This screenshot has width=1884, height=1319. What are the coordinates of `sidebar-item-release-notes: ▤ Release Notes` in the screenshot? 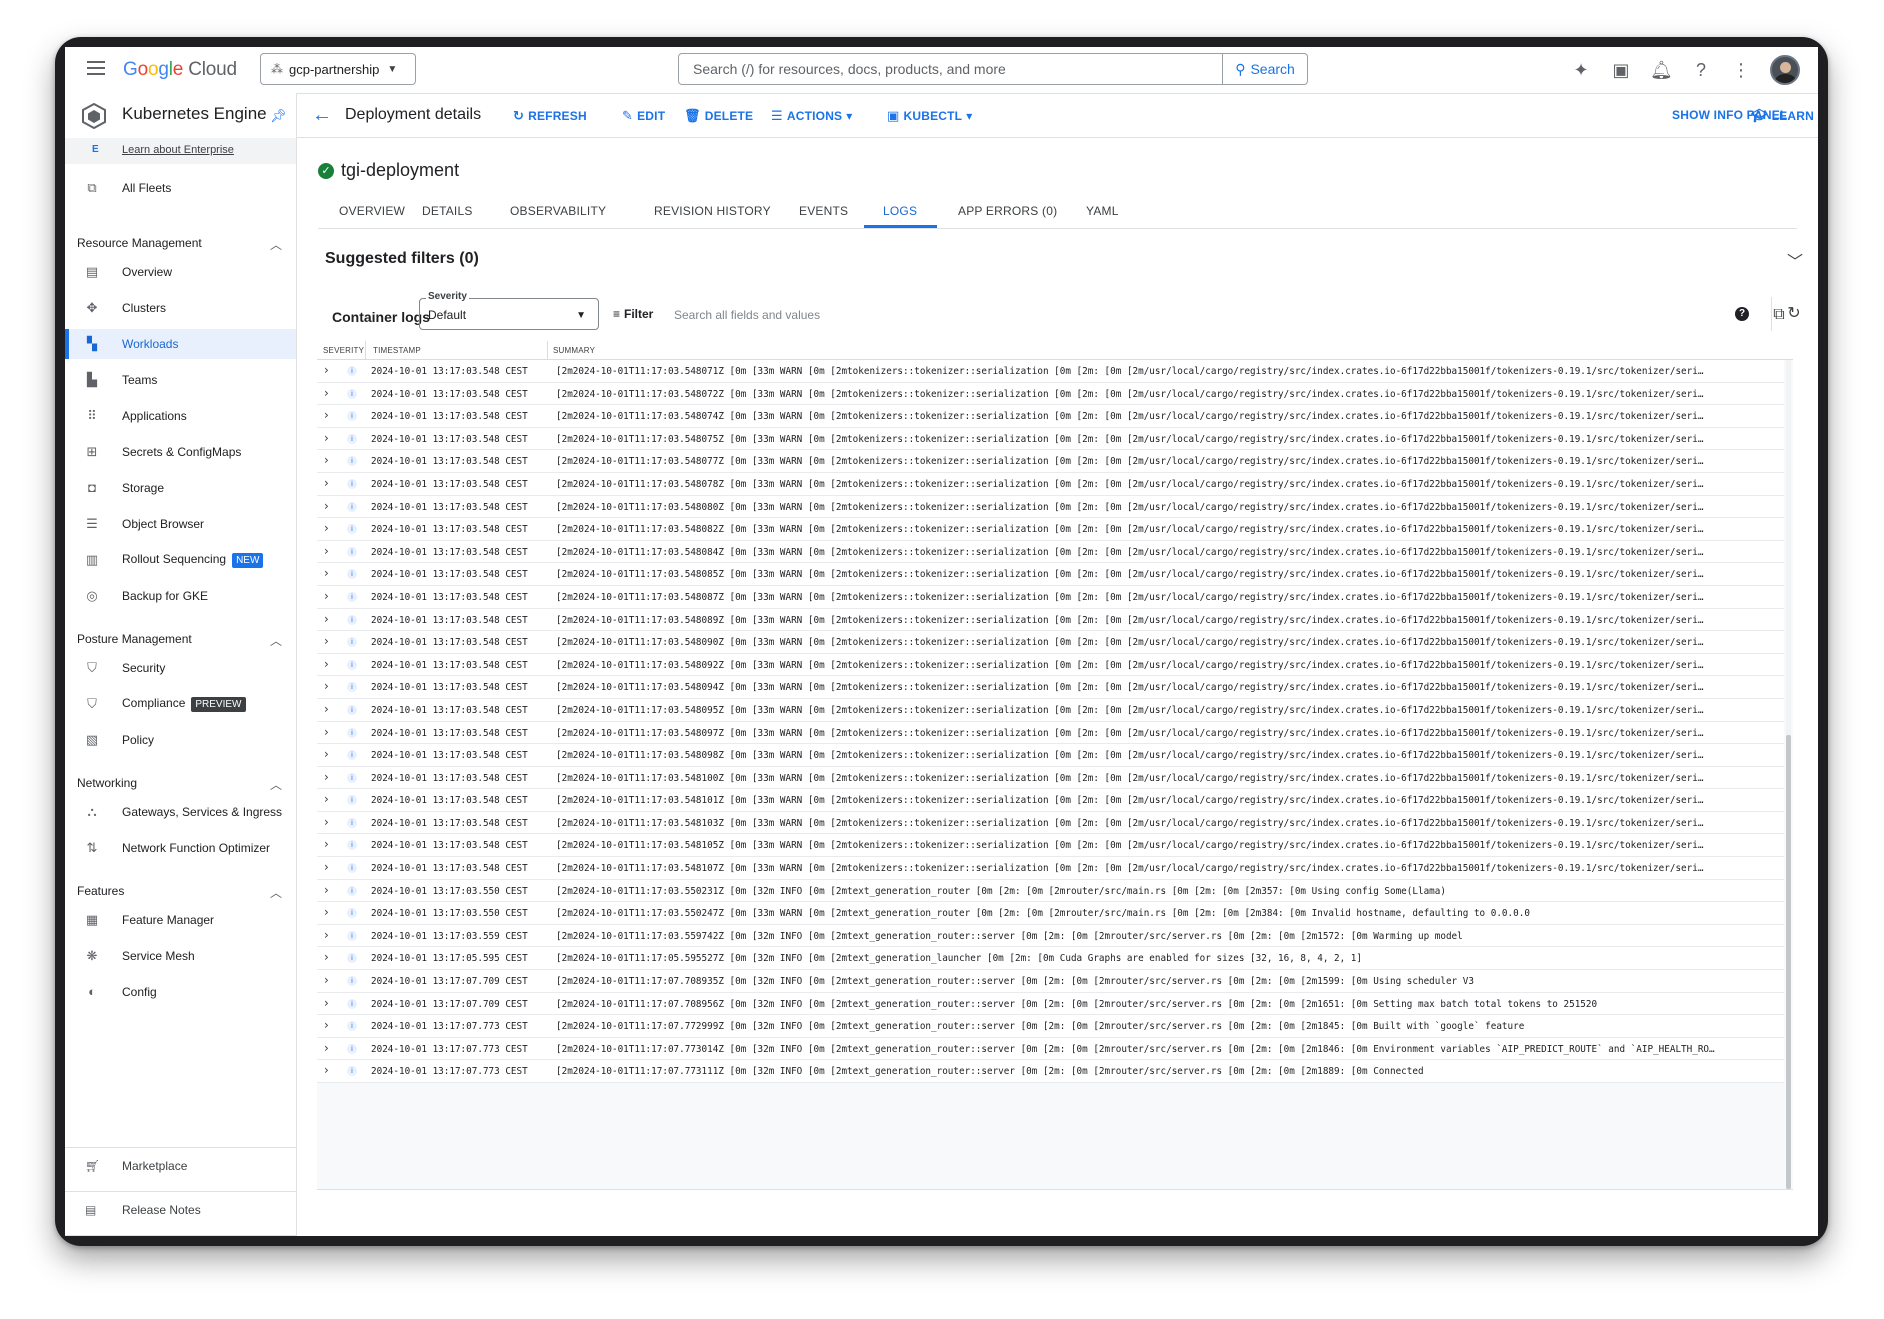 It's located at (180, 1209).